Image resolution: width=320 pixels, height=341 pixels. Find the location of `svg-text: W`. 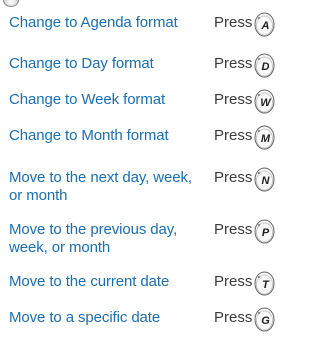

svg-text: W is located at coordinates (266, 103).